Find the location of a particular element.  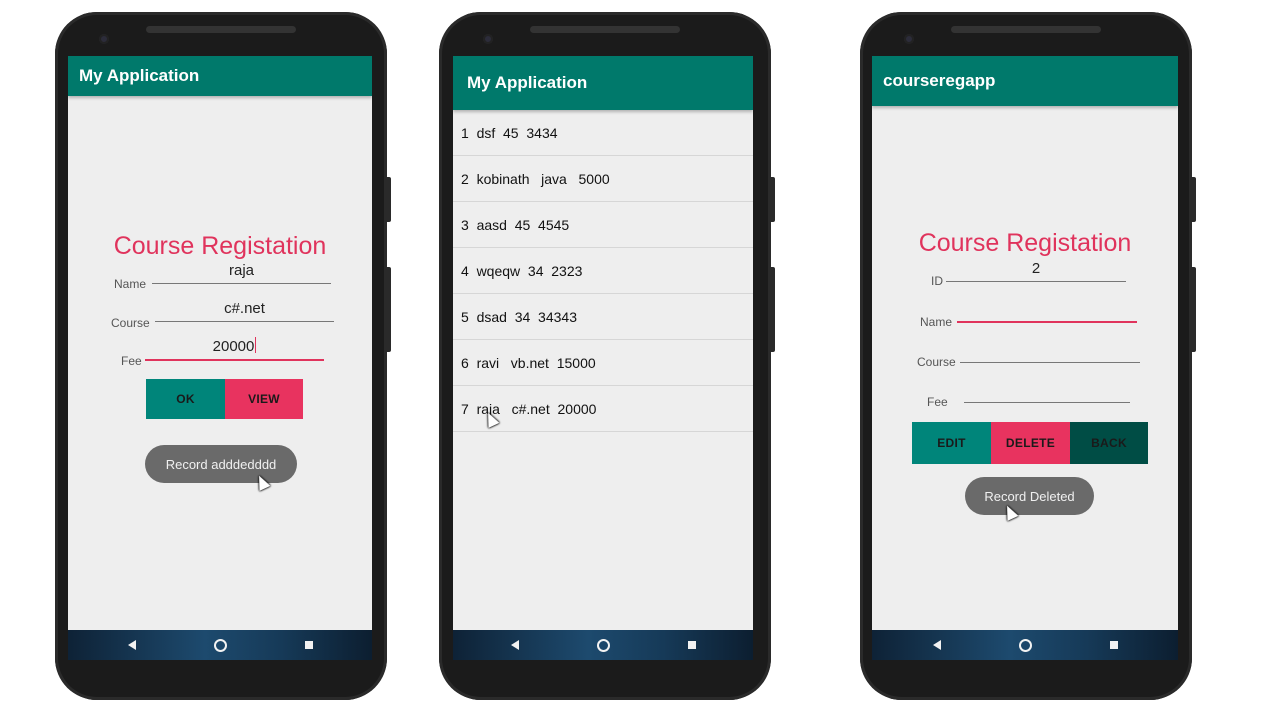

list-item: 3 aasd 45 4545 is located at coordinates (603, 225).